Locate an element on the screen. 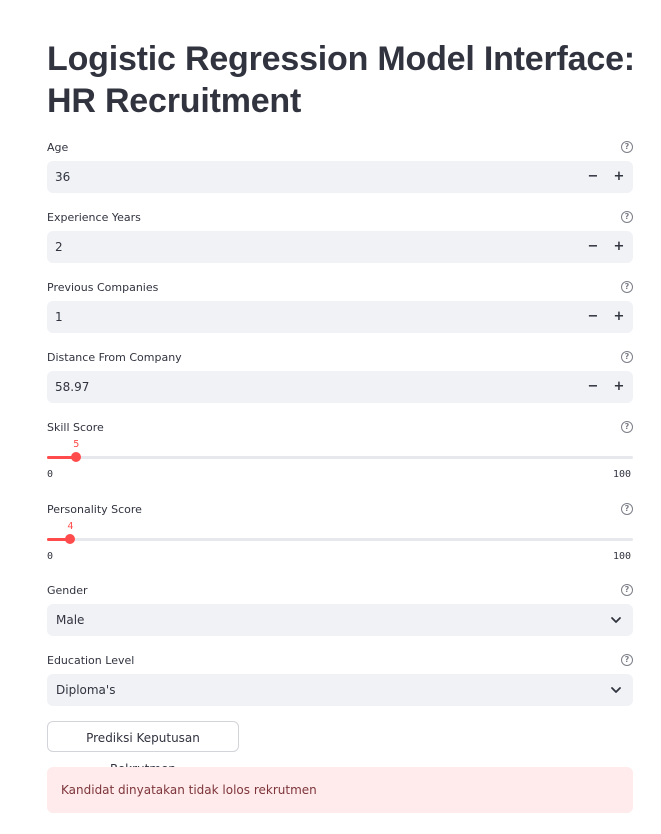  skill-score-slider-value: 5 is located at coordinates (76, 444).